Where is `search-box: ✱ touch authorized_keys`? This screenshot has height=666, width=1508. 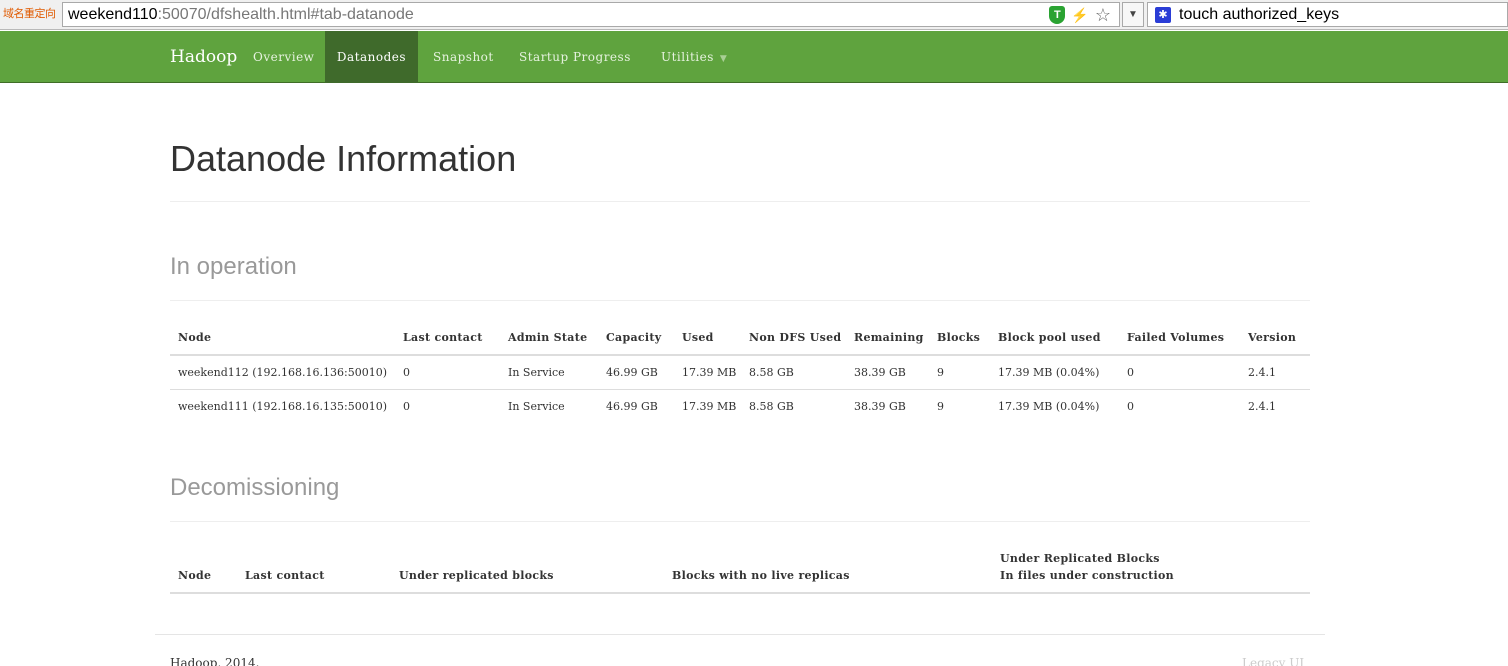
search-box: ✱ touch authorized_keys is located at coordinates (1327, 14).